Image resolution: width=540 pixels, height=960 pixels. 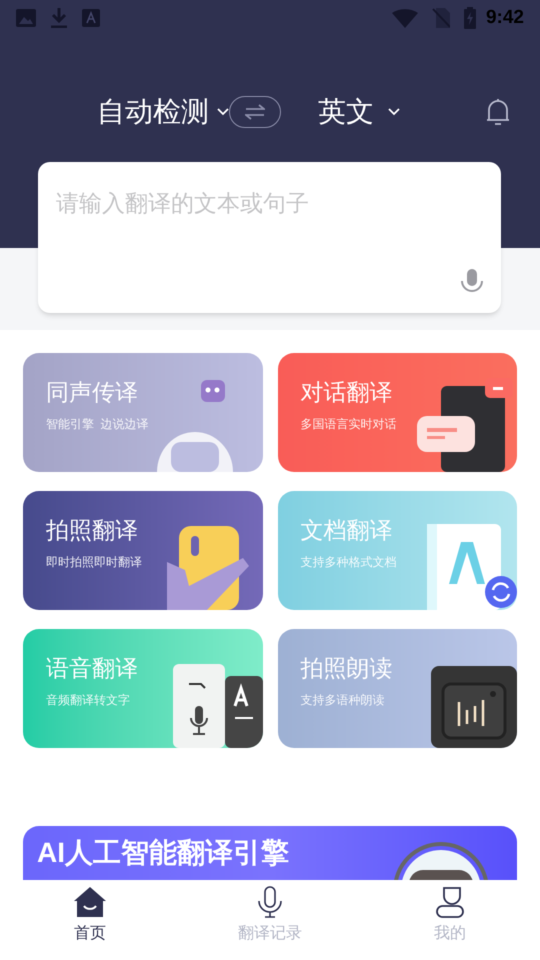 What do you see at coordinates (346, 668) in the screenshot?
I see `card-title: 拍照朗读` at bounding box center [346, 668].